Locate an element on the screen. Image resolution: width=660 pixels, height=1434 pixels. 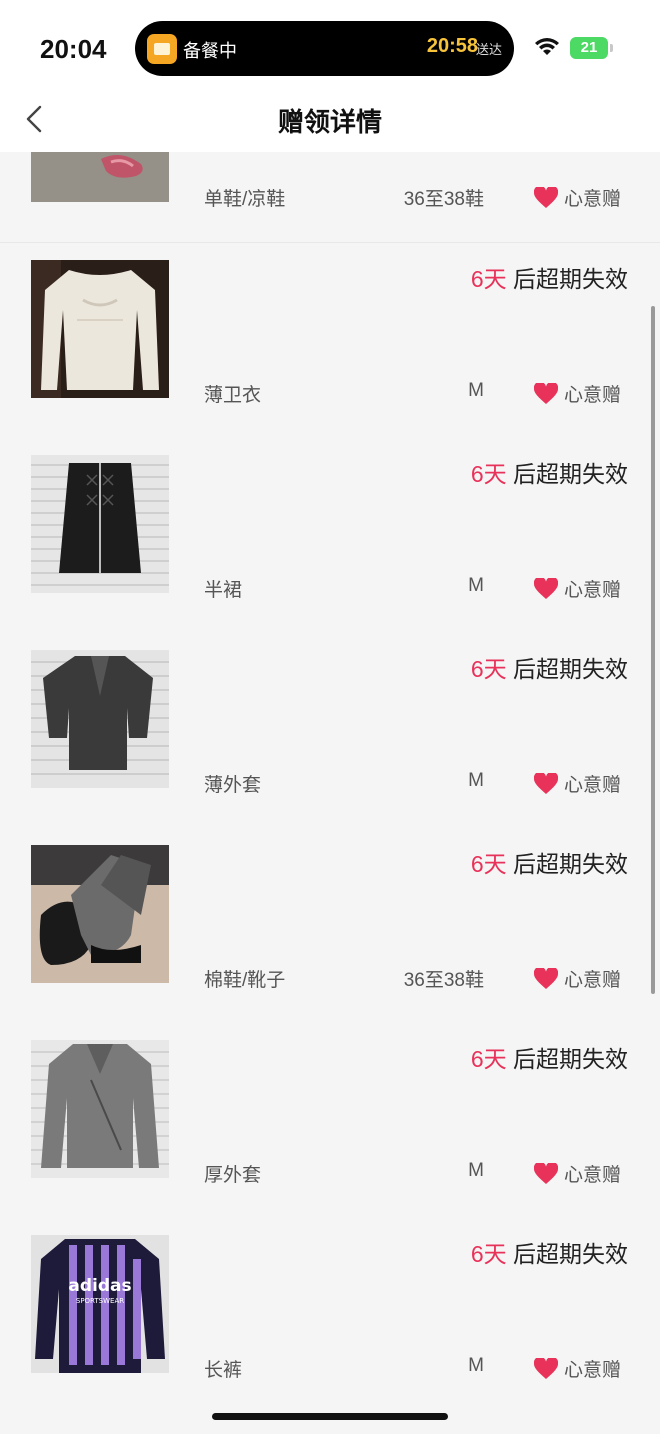
item-photo-striped-sweatshirt: adidas SPORTSWEAR is located at coordinates (100, 1304).